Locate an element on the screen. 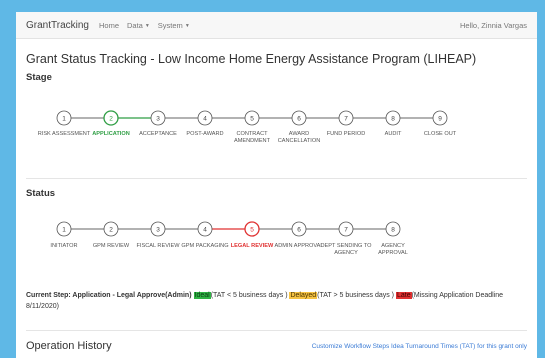  stage-step-number: 4 is located at coordinates (205, 118).